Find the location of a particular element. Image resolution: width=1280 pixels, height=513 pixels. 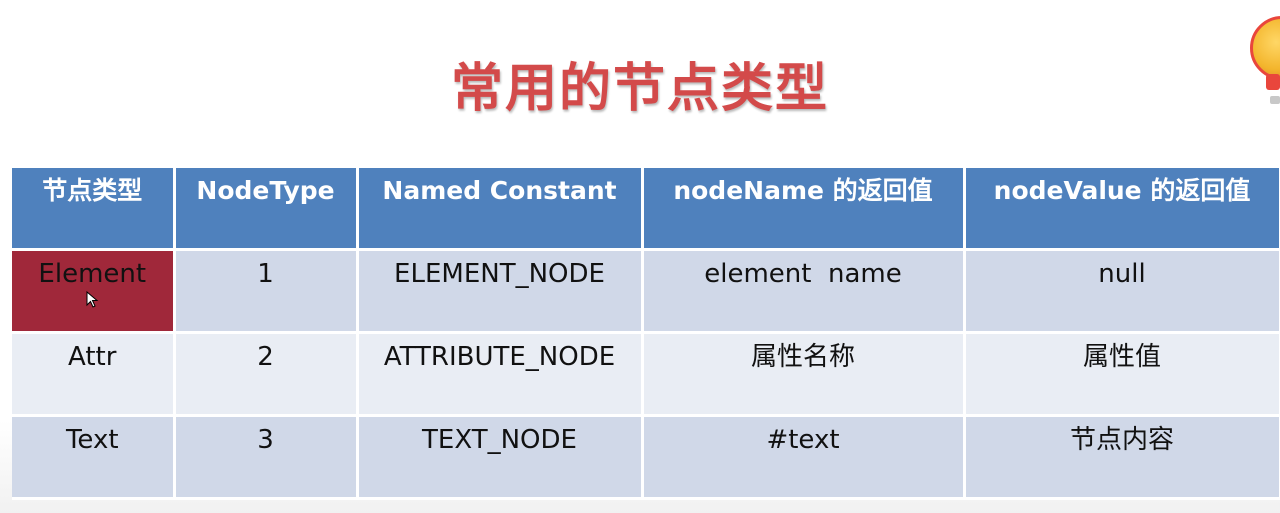

table-cell: Text is located at coordinates (94, 457).